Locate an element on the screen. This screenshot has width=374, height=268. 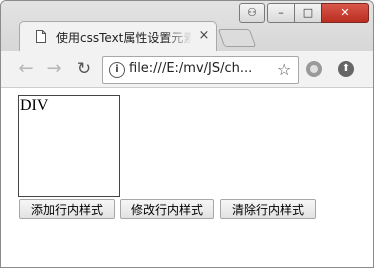
browser-toolbar: ← → ↻ i file:///E:/mv/JS/ch... ☆ ⬆ is located at coordinates (187, 69).